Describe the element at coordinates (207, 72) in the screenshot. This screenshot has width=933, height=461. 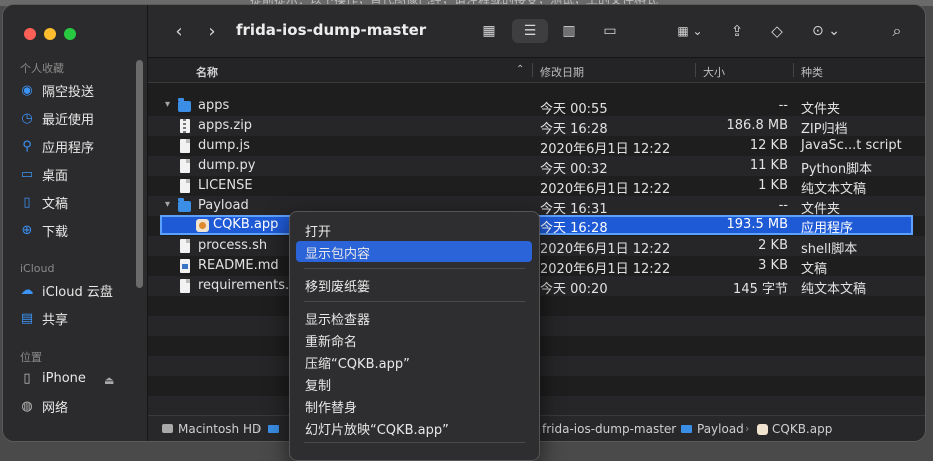
I see `column-name: 名称` at that location.